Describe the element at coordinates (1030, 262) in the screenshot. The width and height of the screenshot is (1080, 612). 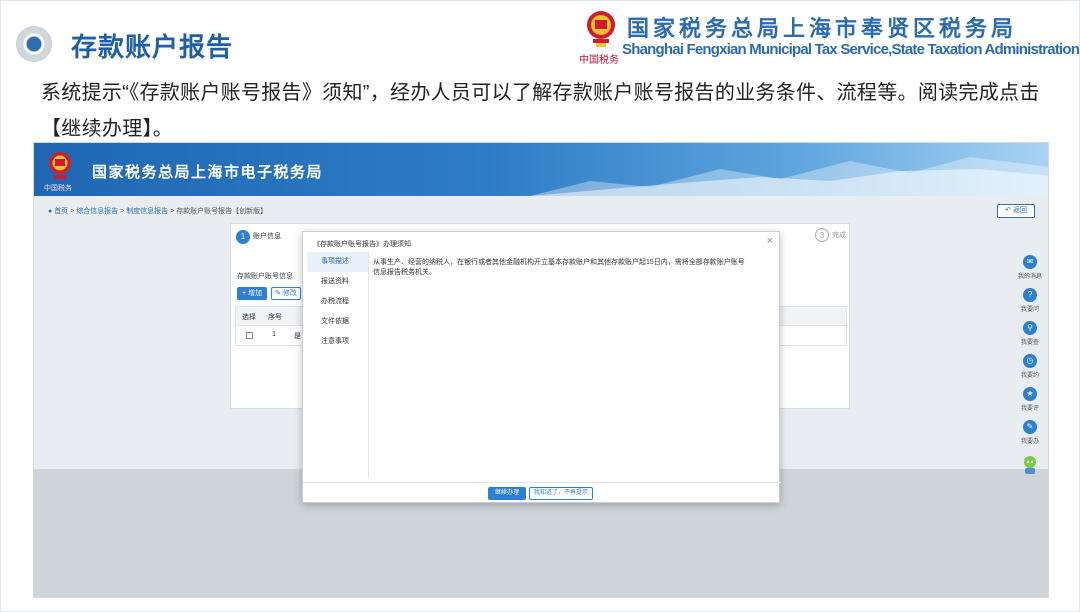
I see `message-icon: ✉` at that location.